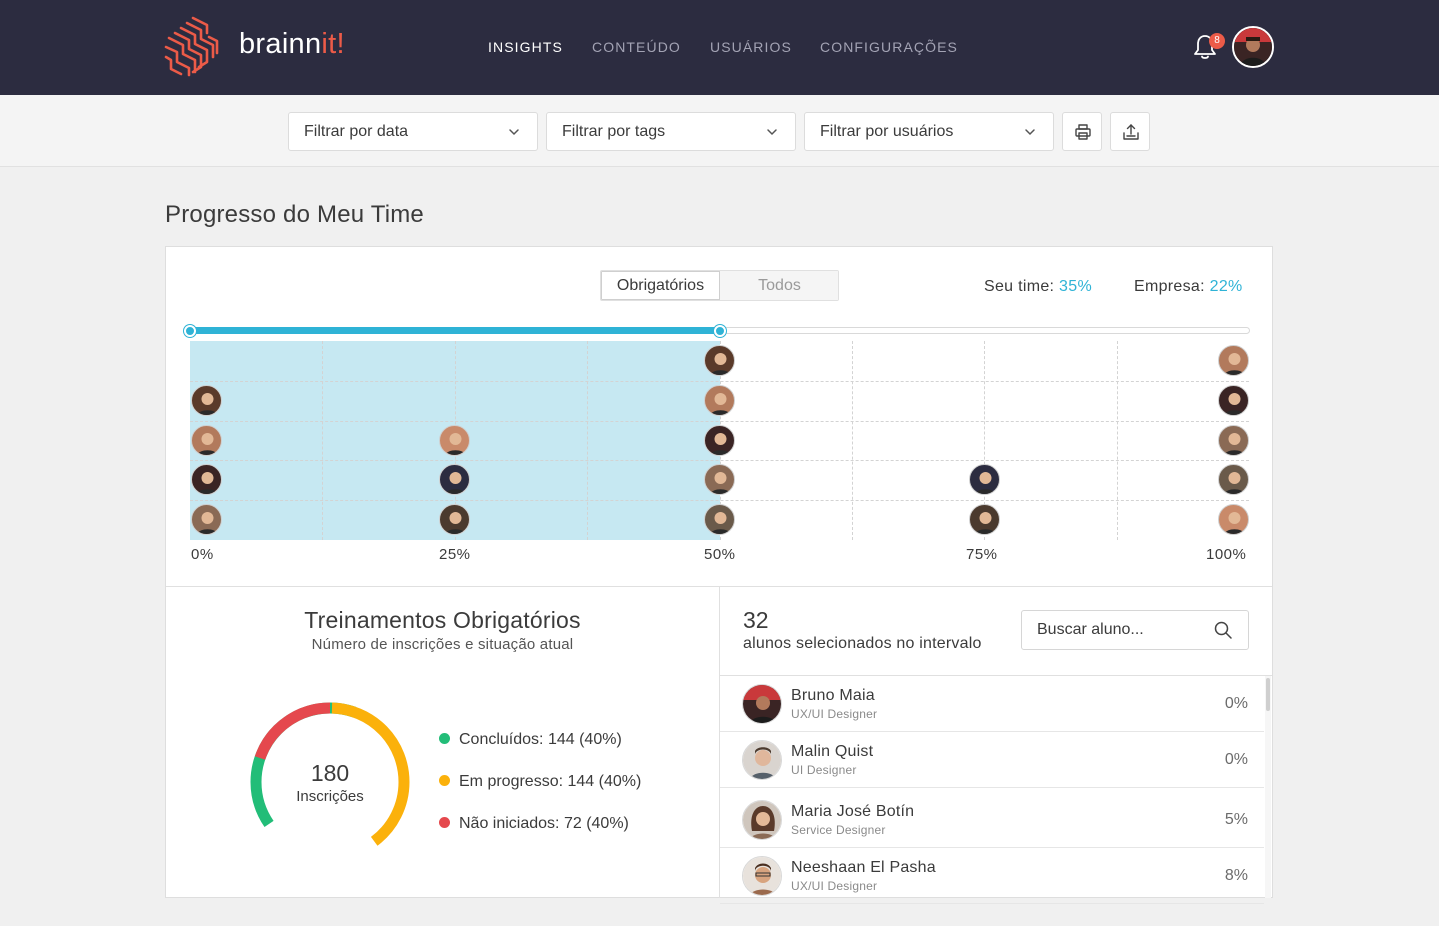 The image size is (1439, 926). What do you see at coordinates (202, 554) in the screenshot?
I see `axis-label-0: 0%` at bounding box center [202, 554].